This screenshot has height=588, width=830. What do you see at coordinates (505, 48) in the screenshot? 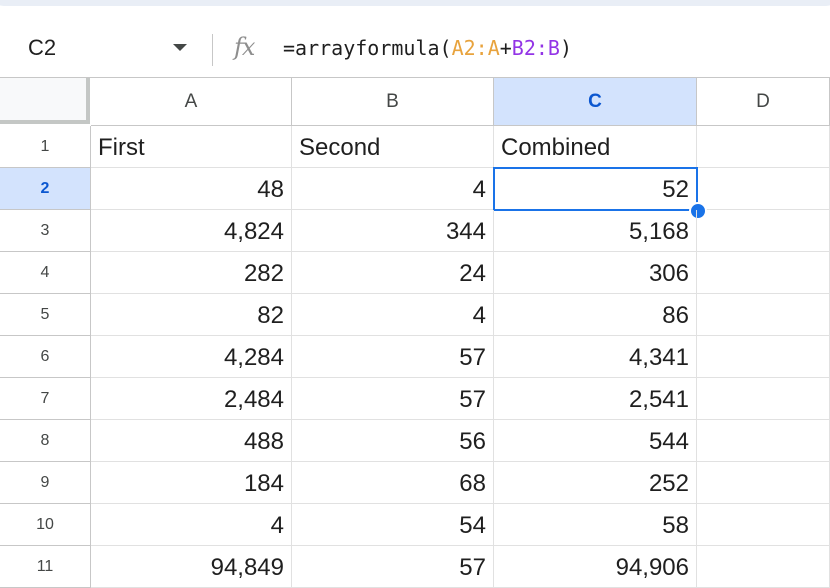
I see `formula-plus: +` at bounding box center [505, 48].